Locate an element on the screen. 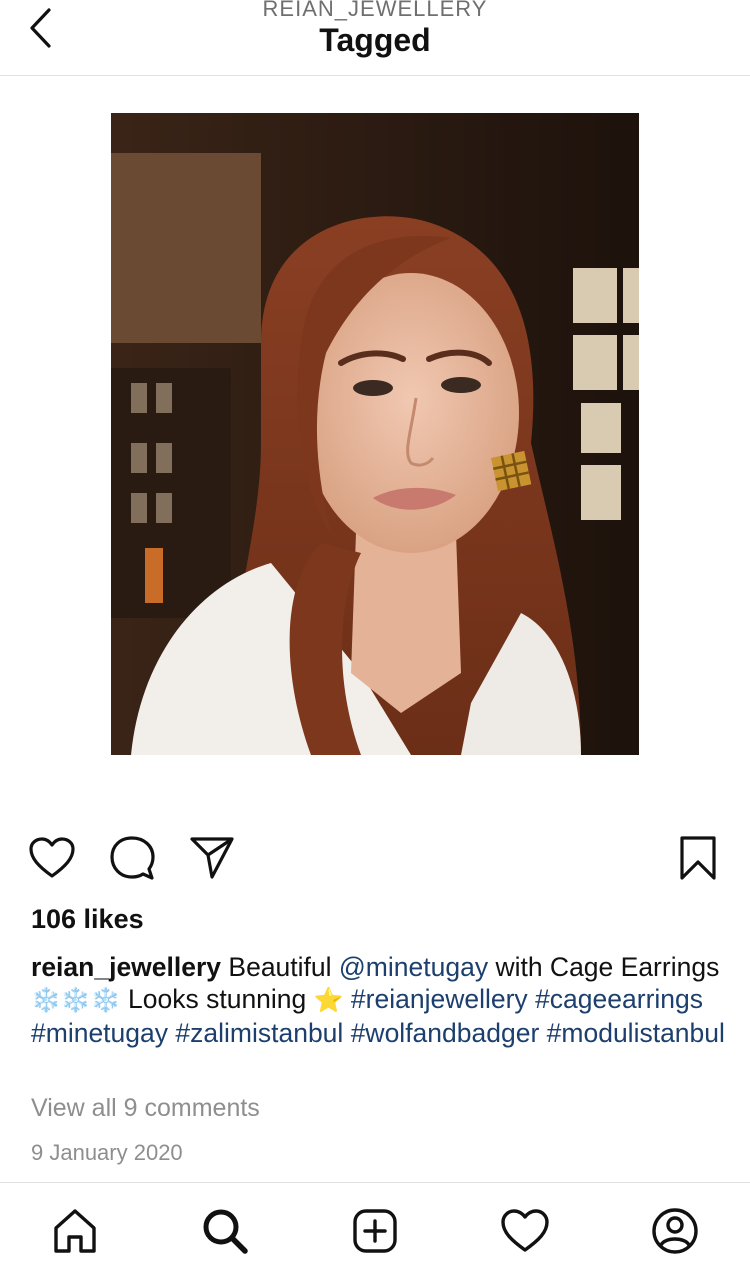 This screenshot has height=1282, width=750. star-emoji: ⭐ is located at coordinates (328, 1000).